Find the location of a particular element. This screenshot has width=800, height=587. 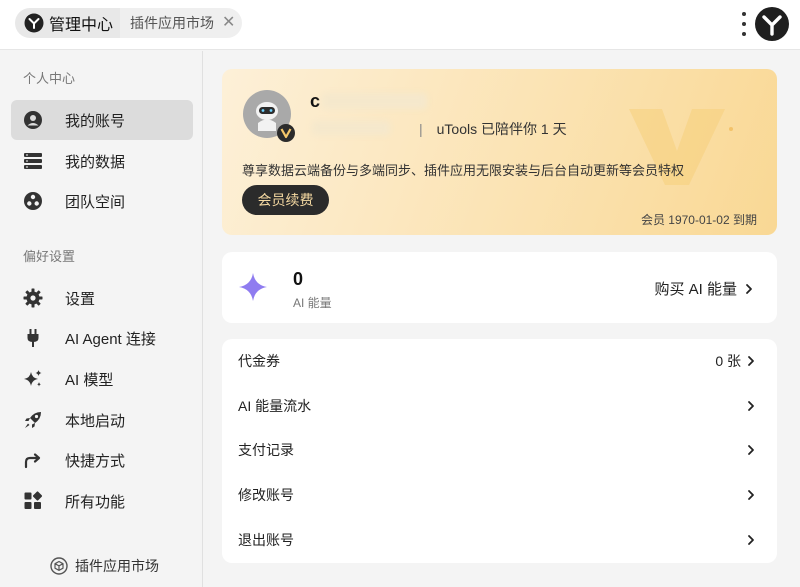

section-title-personal: 个人中心 is located at coordinates (49, 78).